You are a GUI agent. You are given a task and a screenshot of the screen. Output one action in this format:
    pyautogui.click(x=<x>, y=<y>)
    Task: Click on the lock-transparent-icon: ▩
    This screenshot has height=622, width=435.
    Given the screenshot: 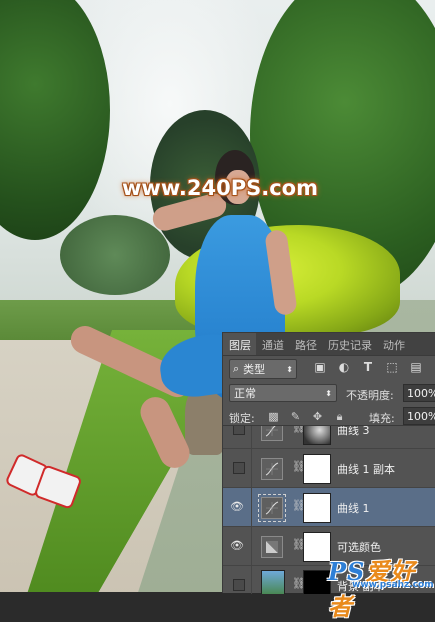 What is the action you would take?
    pyautogui.click(x=273, y=416)
    